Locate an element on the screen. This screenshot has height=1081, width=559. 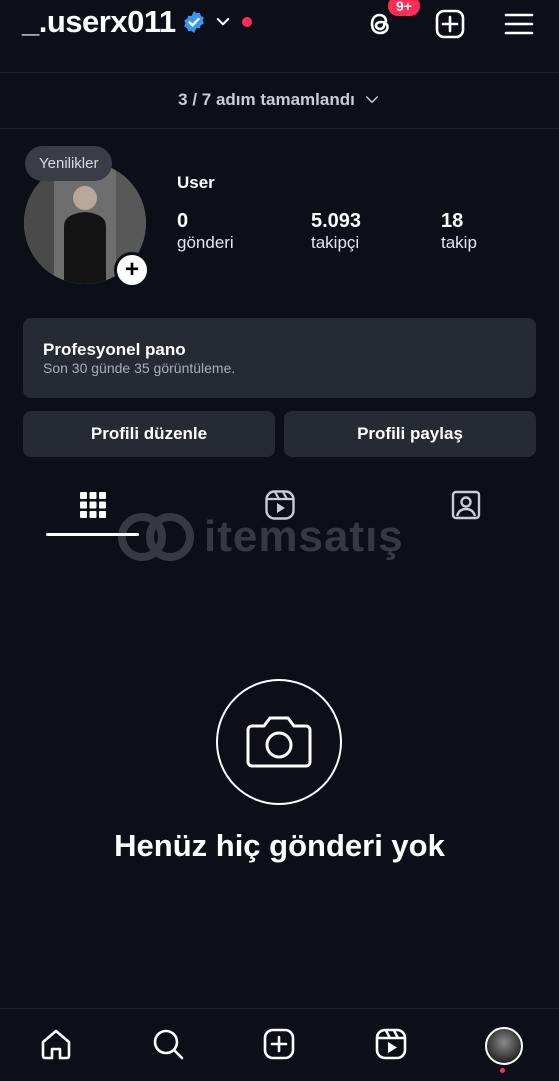
watermark: itemsatış is located at coordinates (260, 537).